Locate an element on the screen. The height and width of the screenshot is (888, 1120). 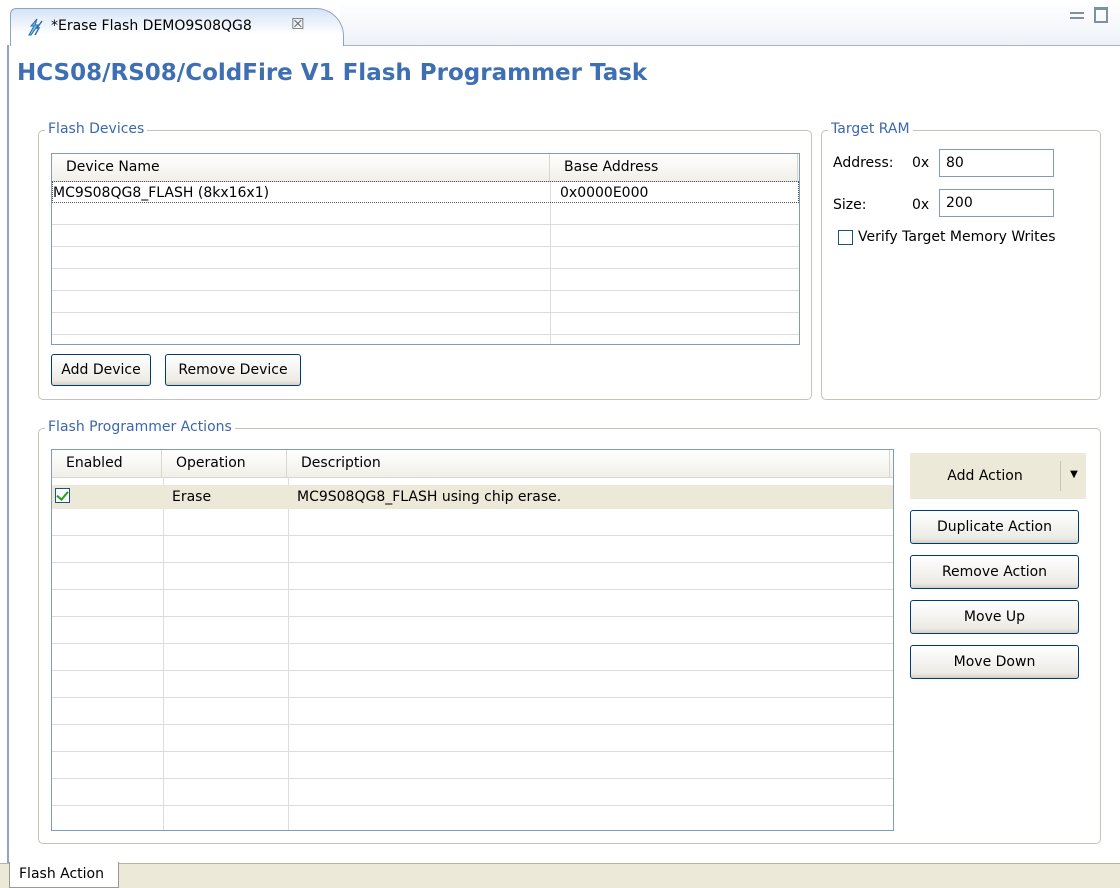
verify-writes-label: Verify Target Memory Writes is located at coordinates (957, 237).